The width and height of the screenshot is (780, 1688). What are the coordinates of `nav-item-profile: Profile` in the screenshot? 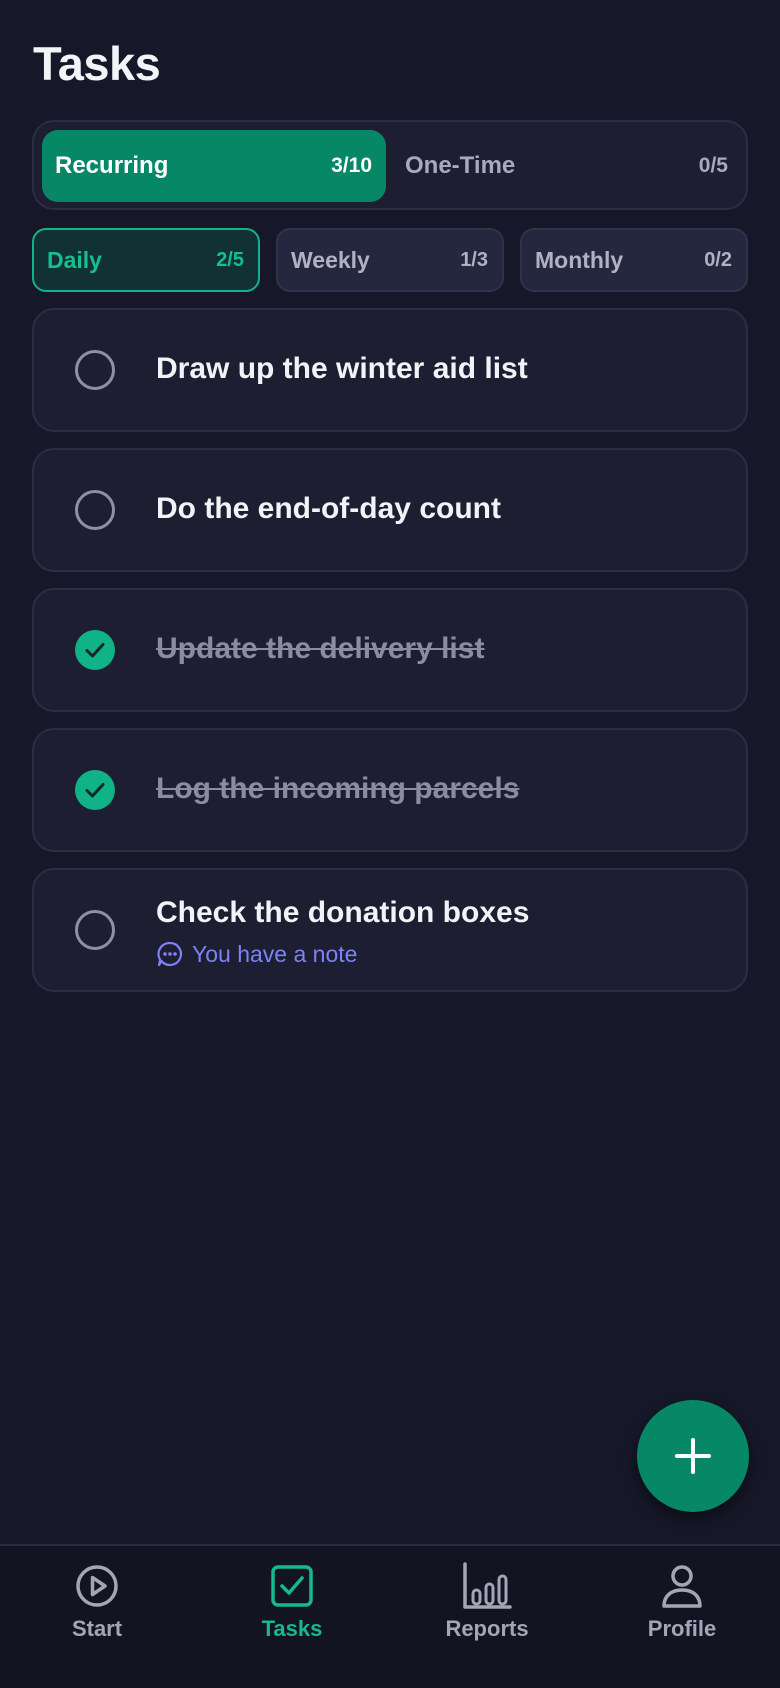 It's located at (682, 1612).